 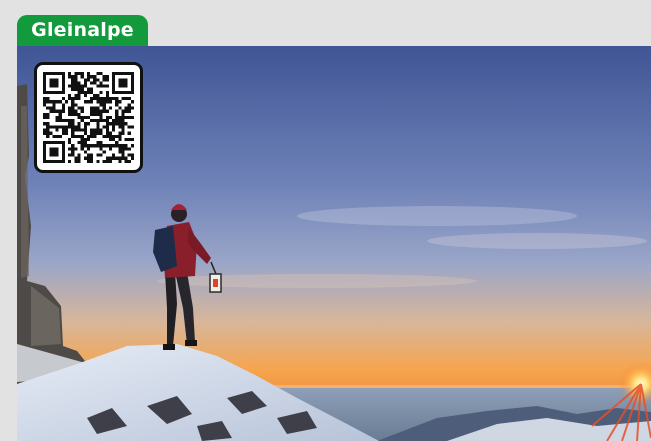 I want to click on location-title-tab: Gleinalpe, so click(x=82, y=30).